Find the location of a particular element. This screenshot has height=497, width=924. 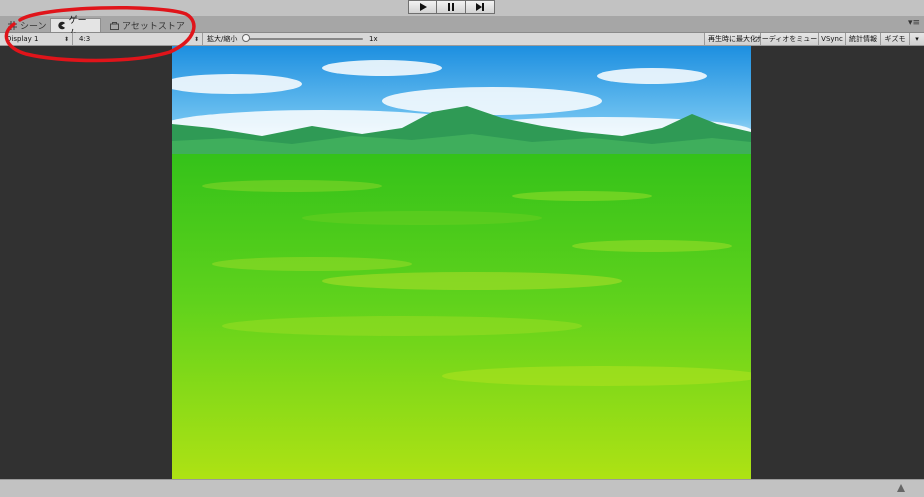

vsync-label: VSync is located at coordinates (832, 39).